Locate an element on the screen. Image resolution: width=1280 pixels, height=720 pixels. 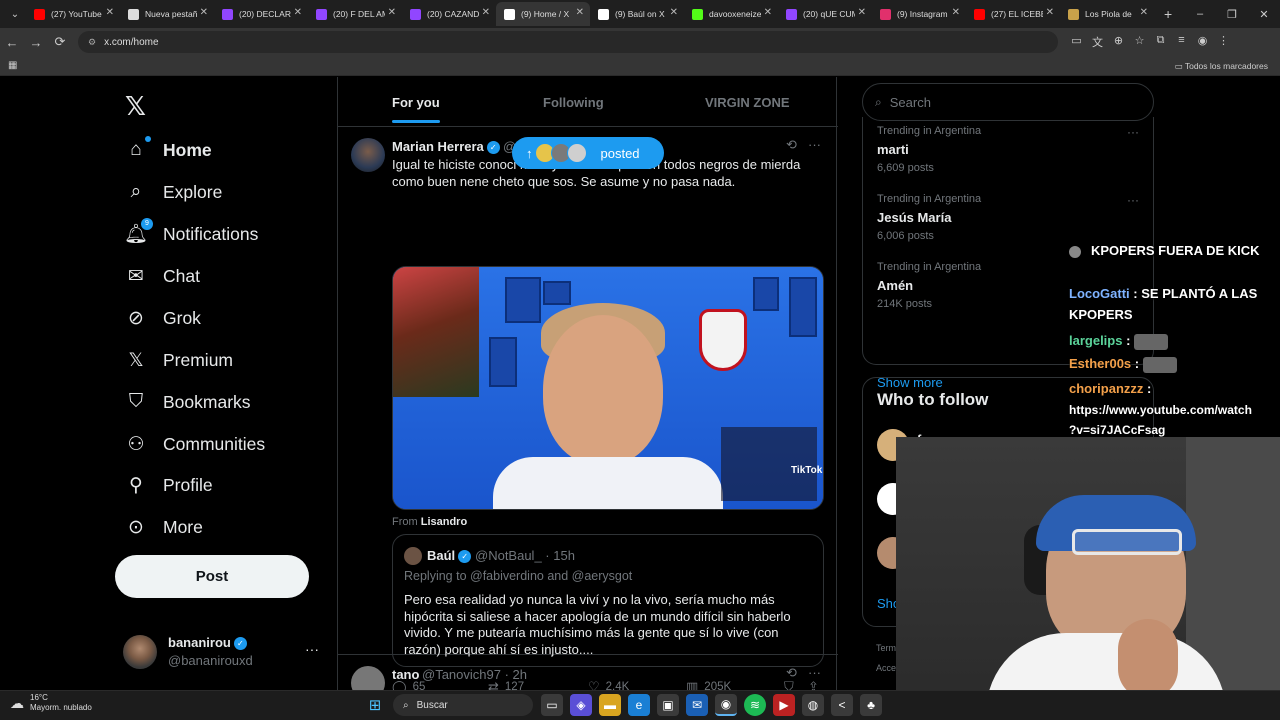
menu-icon: ⋮ is located at coordinates (1223, 42).